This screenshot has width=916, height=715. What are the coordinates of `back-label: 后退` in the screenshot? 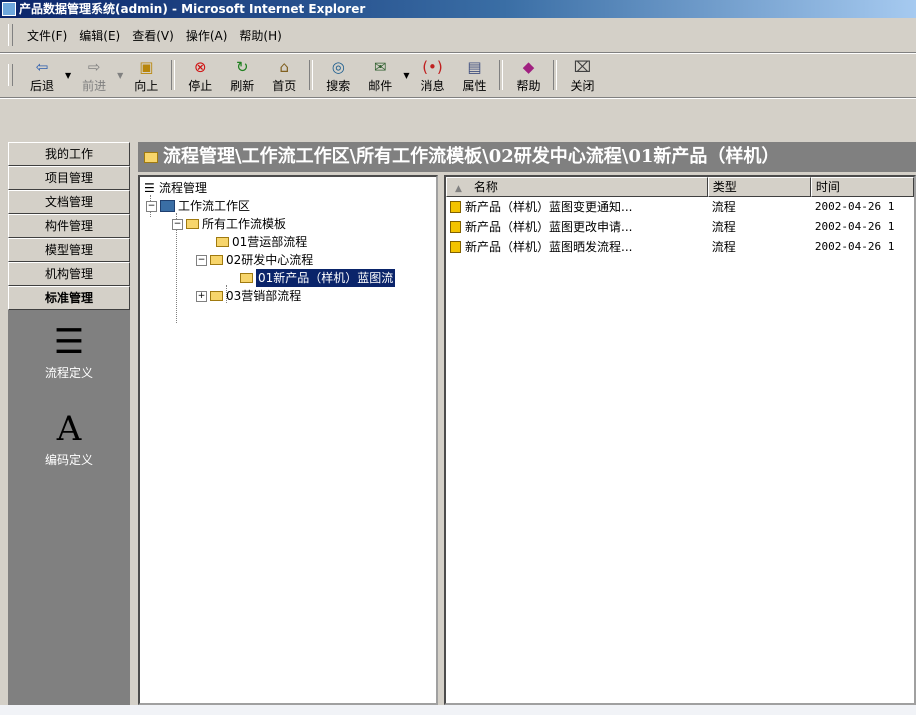 It's located at (41, 85).